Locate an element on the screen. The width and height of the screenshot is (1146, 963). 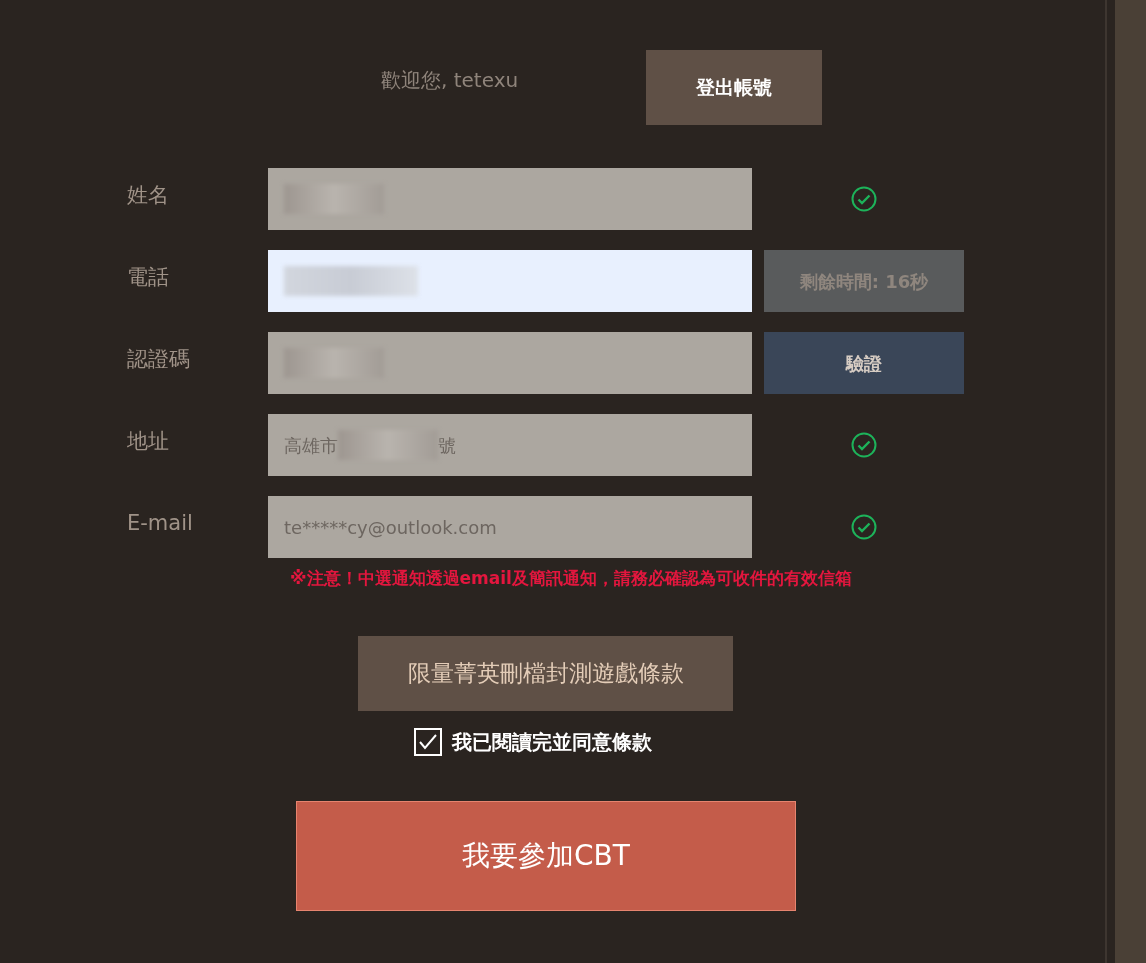
field-label: 認證碼 is located at coordinates (158, 359).